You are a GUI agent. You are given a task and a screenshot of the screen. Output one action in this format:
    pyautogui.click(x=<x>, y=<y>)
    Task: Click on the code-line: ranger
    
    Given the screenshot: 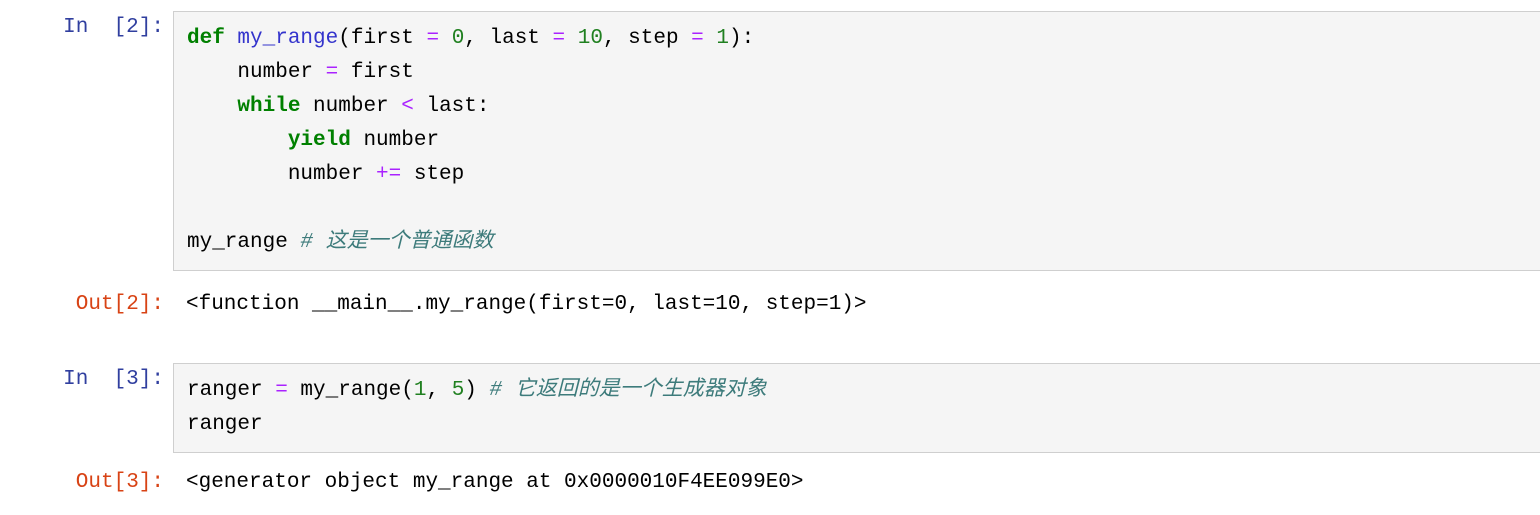 What is the action you would take?
    pyautogui.click(x=863, y=425)
    